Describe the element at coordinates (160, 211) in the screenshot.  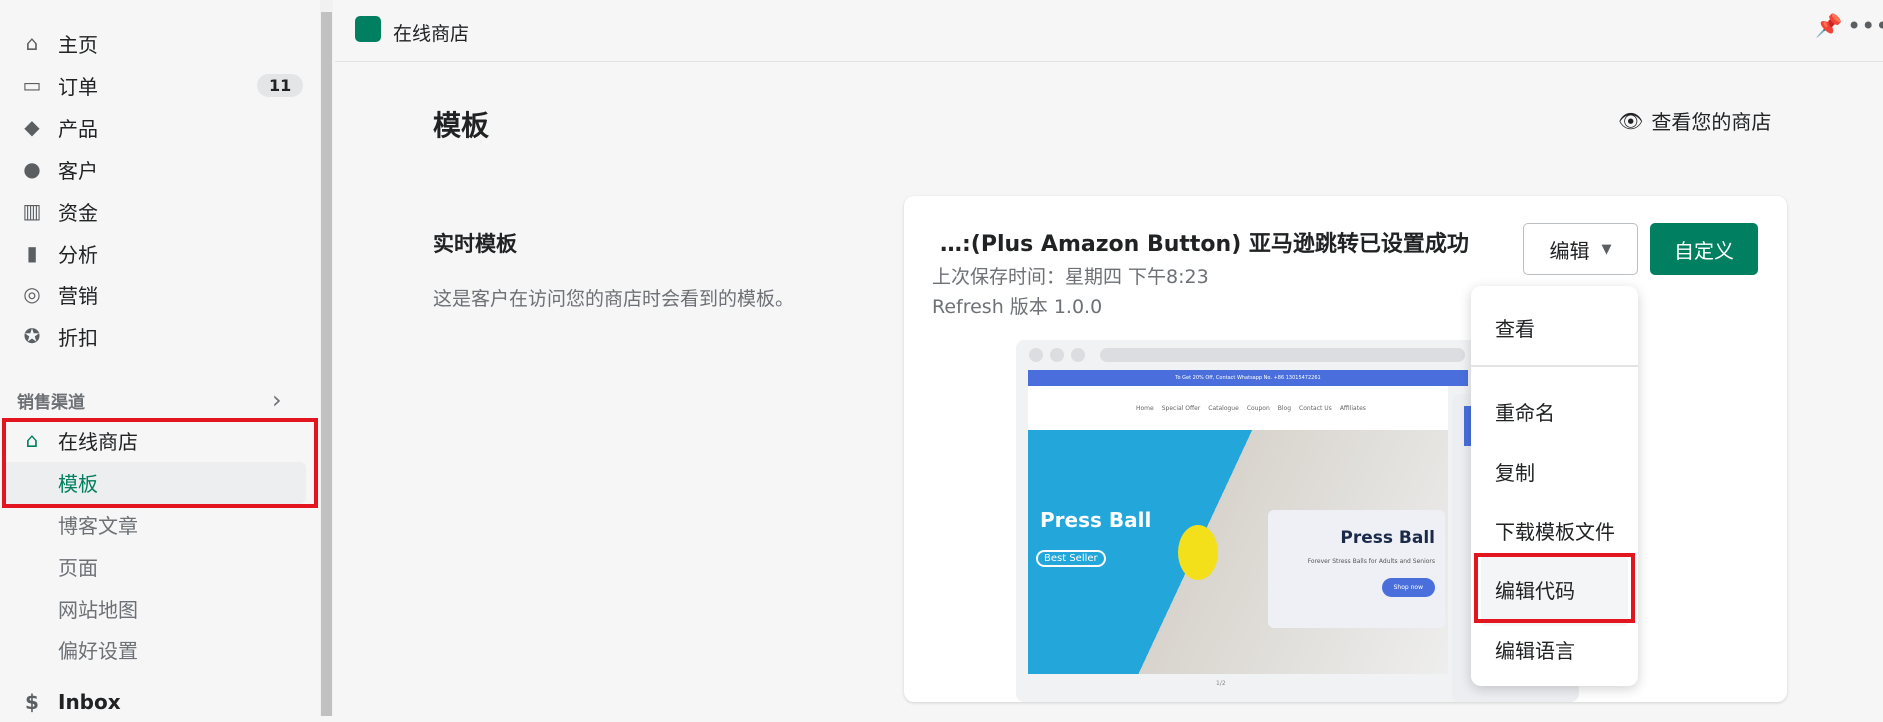
I see `sidebar-item-finances: ▥ 资金` at that location.